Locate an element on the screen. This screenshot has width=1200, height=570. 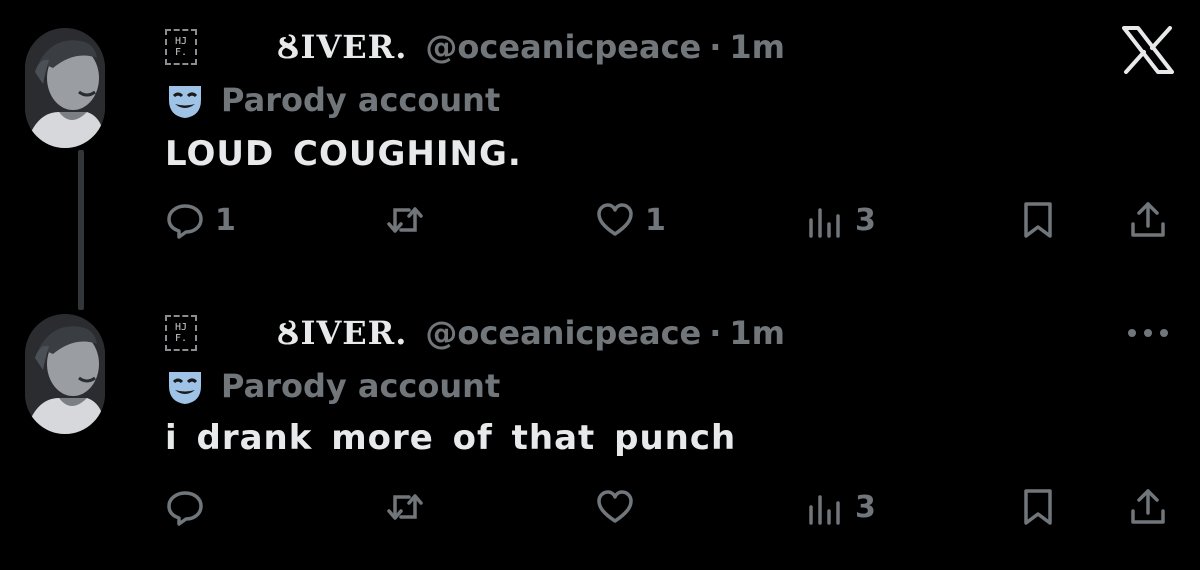
action-bar: 3 is located at coordinates (600, 507).